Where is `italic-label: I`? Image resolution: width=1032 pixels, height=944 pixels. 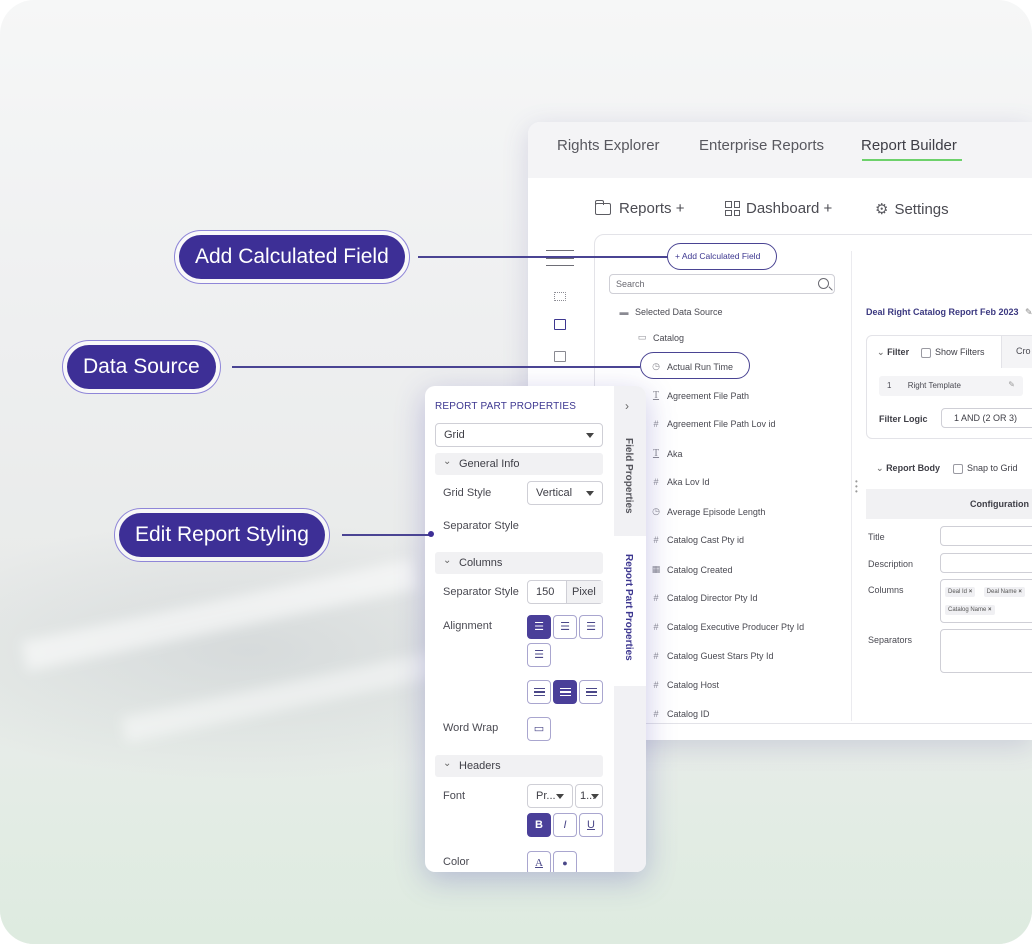
italic-label: I is located at coordinates (565, 825).